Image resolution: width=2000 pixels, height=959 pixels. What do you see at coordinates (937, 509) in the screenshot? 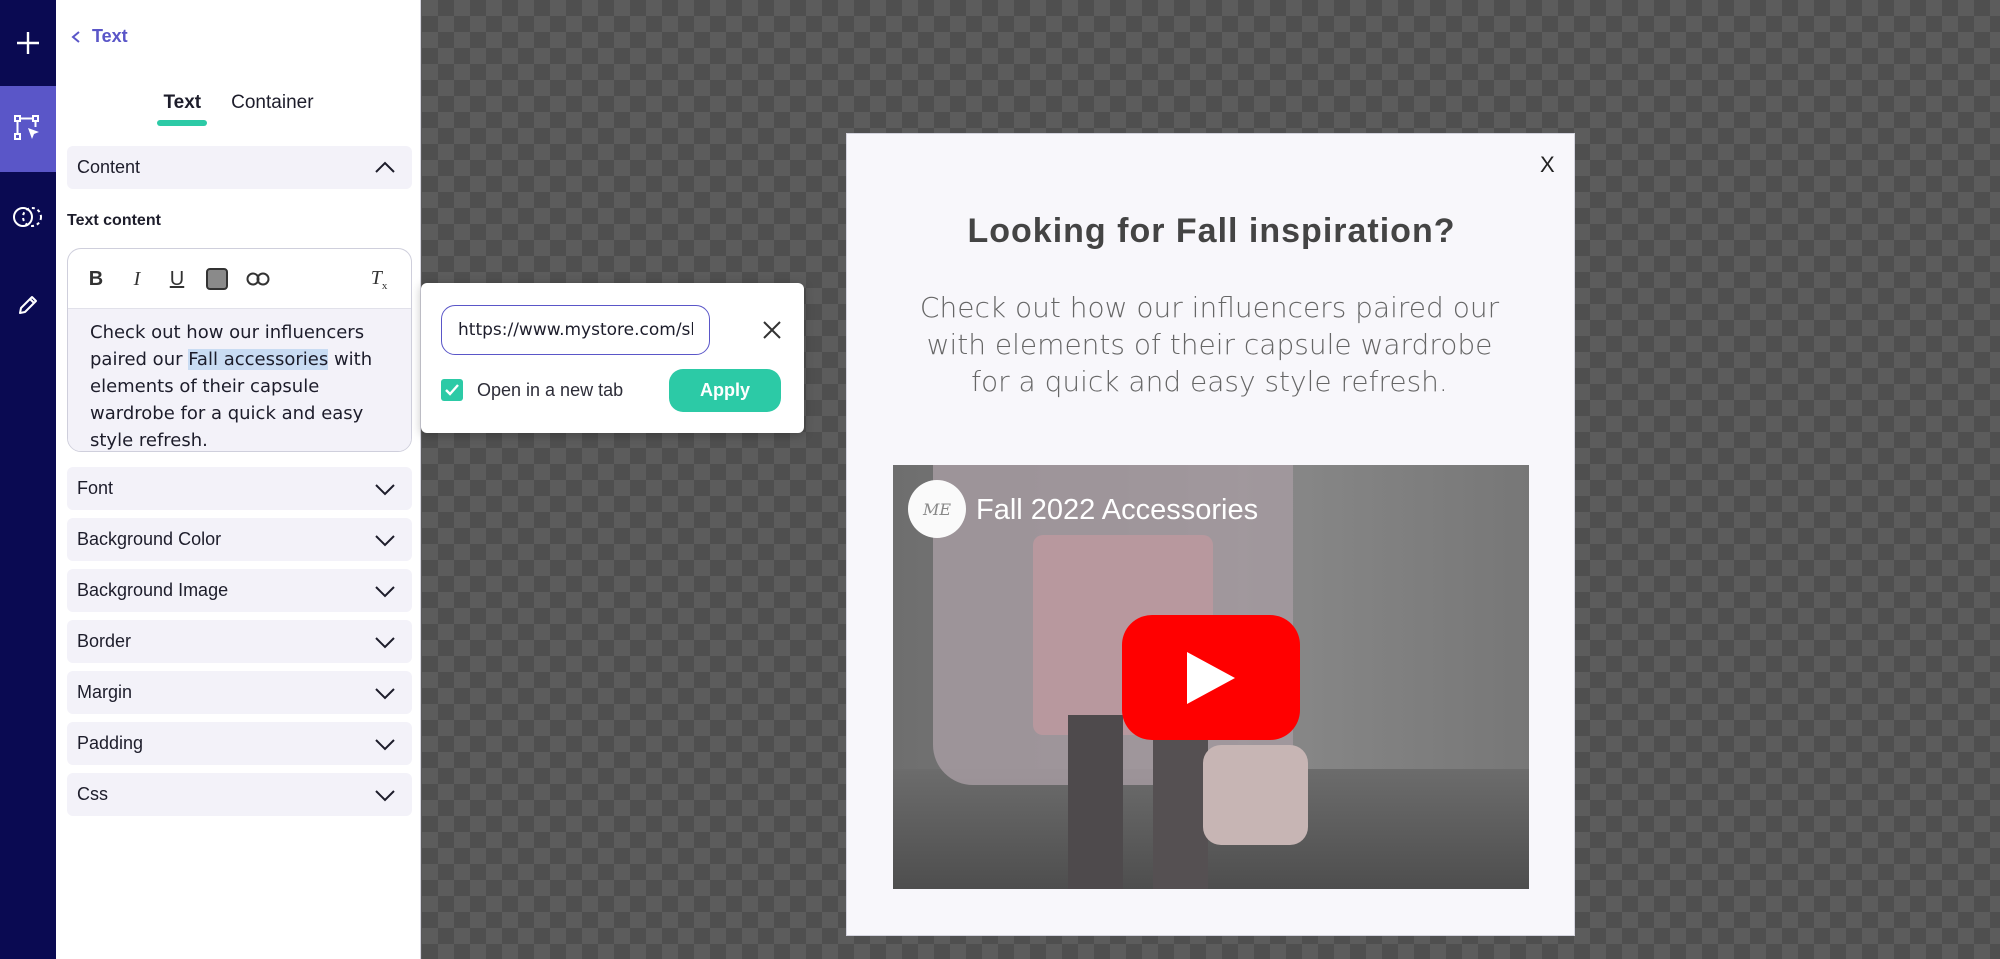
I see `channel-avatar: ME` at bounding box center [937, 509].